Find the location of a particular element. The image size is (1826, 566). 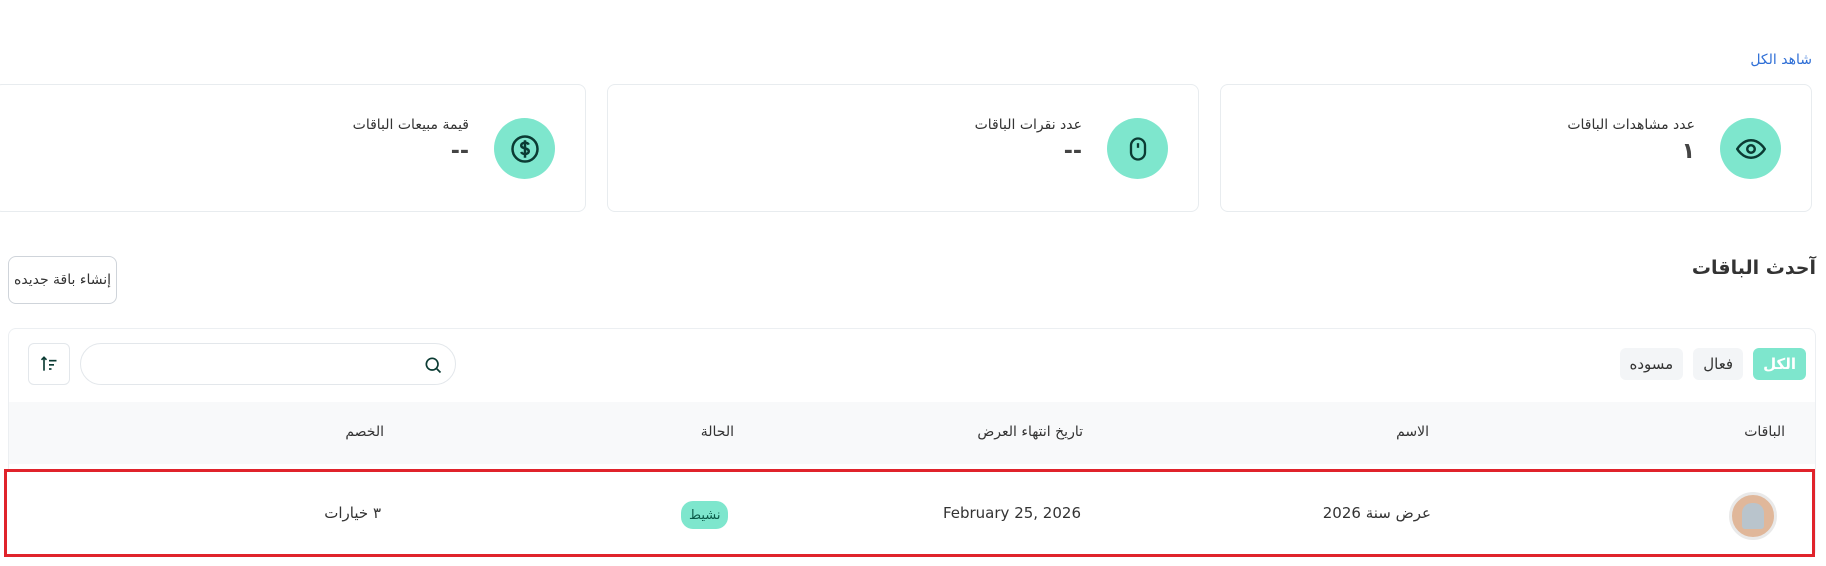

filter-tabs: الكل فعال مسوده is located at coordinates (1712, 364).